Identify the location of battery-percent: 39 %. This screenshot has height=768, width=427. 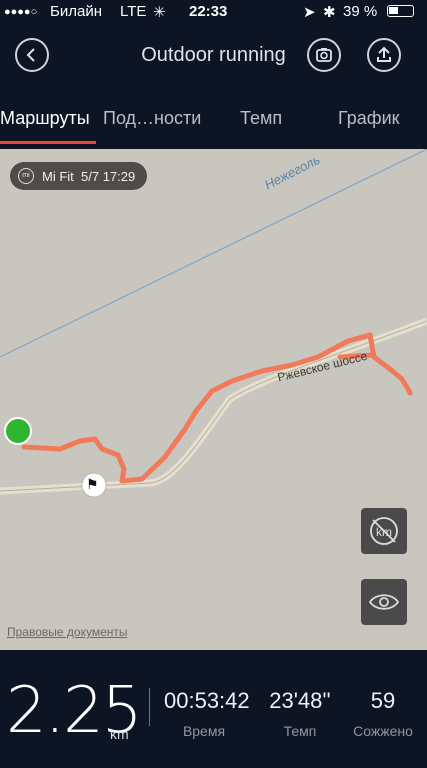
(360, 11).